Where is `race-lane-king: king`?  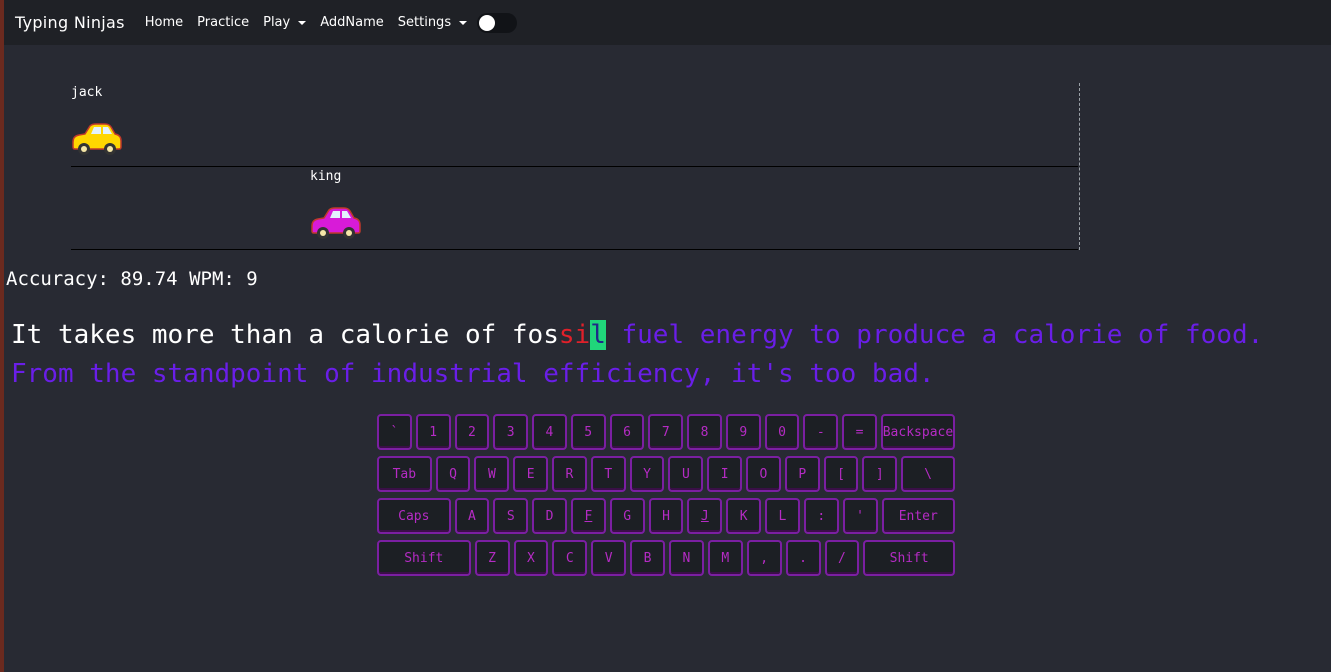 race-lane-king: king is located at coordinates (574, 208).